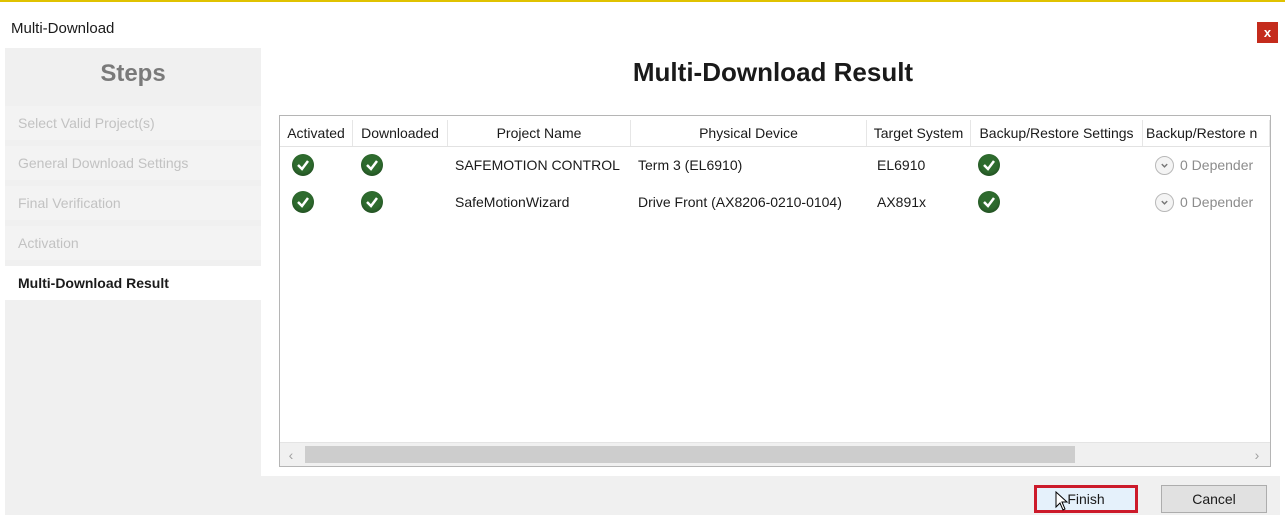 The image size is (1285, 515). Describe the element at coordinates (690, 454) in the screenshot. I see `scrollbar-thumb` at that location.